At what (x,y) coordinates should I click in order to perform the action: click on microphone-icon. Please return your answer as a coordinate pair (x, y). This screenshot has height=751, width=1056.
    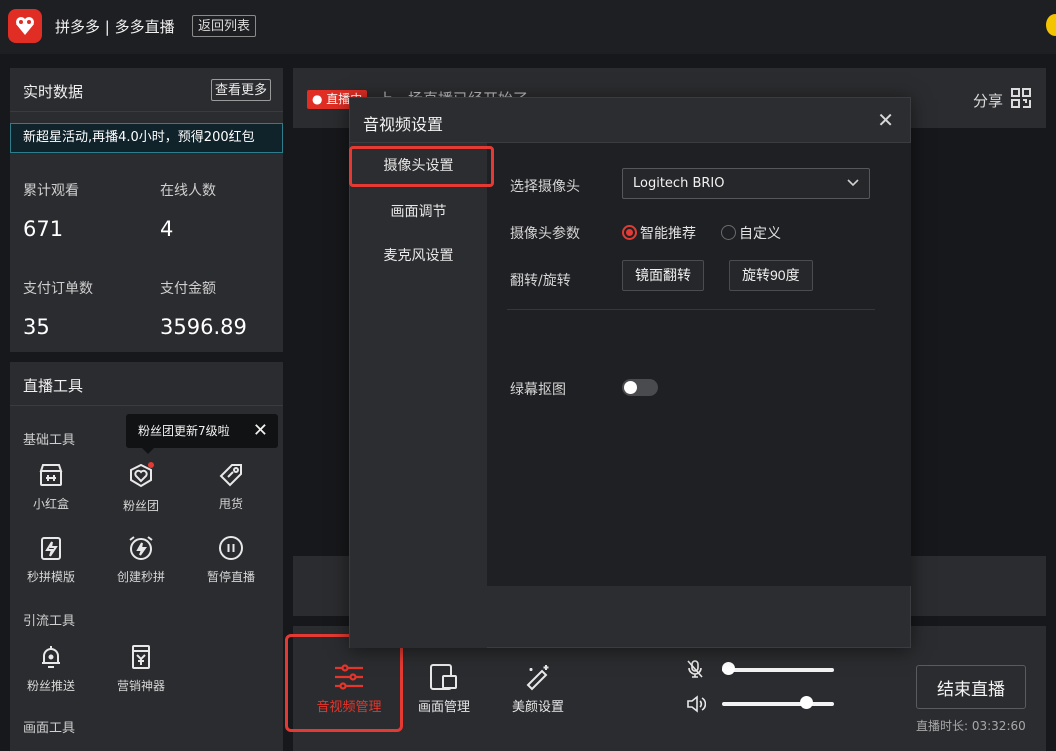
    Looking at the image, I should click on (695, 669).